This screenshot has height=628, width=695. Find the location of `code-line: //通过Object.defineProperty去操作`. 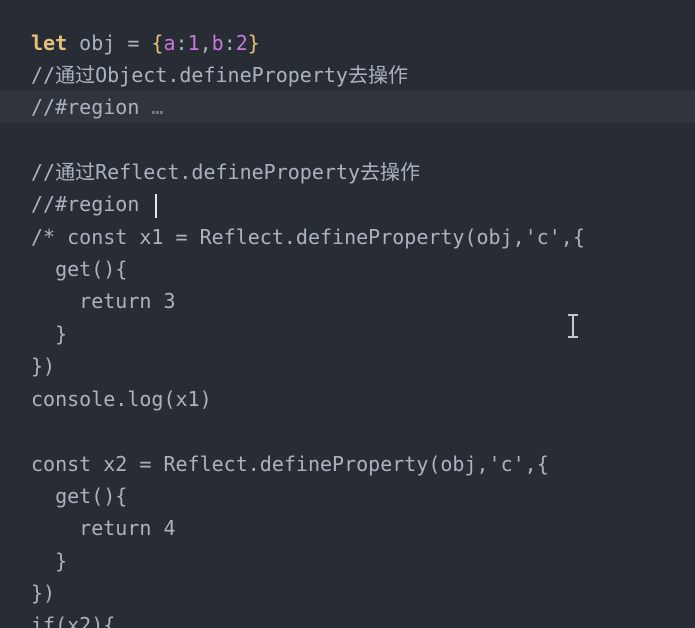

code-line: //通过Object.defineProperty去操作 is located at coordinates (347, 75).